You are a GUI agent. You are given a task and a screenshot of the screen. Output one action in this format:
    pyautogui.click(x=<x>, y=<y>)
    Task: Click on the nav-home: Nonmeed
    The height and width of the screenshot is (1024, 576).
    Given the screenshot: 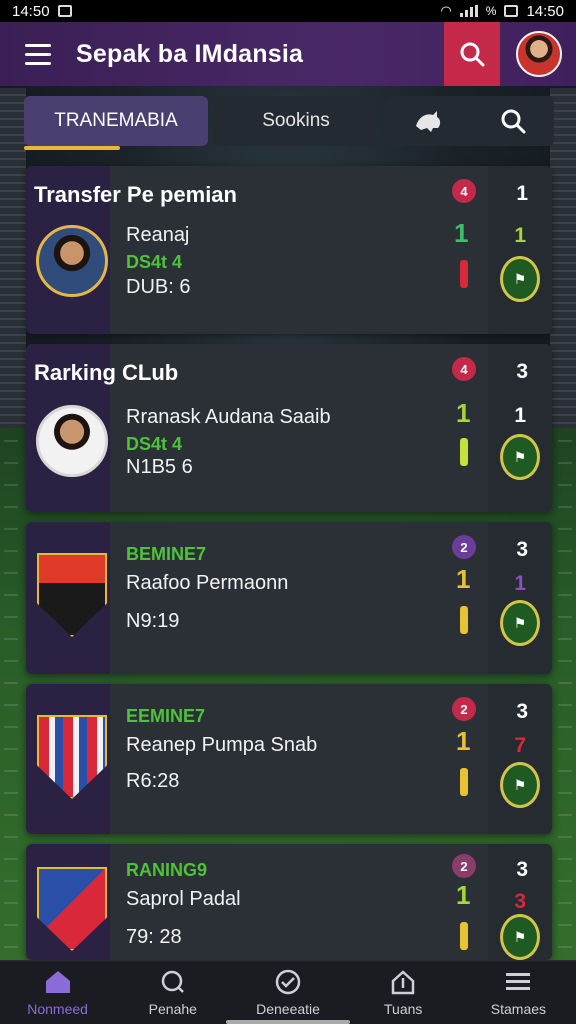 What is the action you would take?
    pyautogui.click(x=57, y=992)
    